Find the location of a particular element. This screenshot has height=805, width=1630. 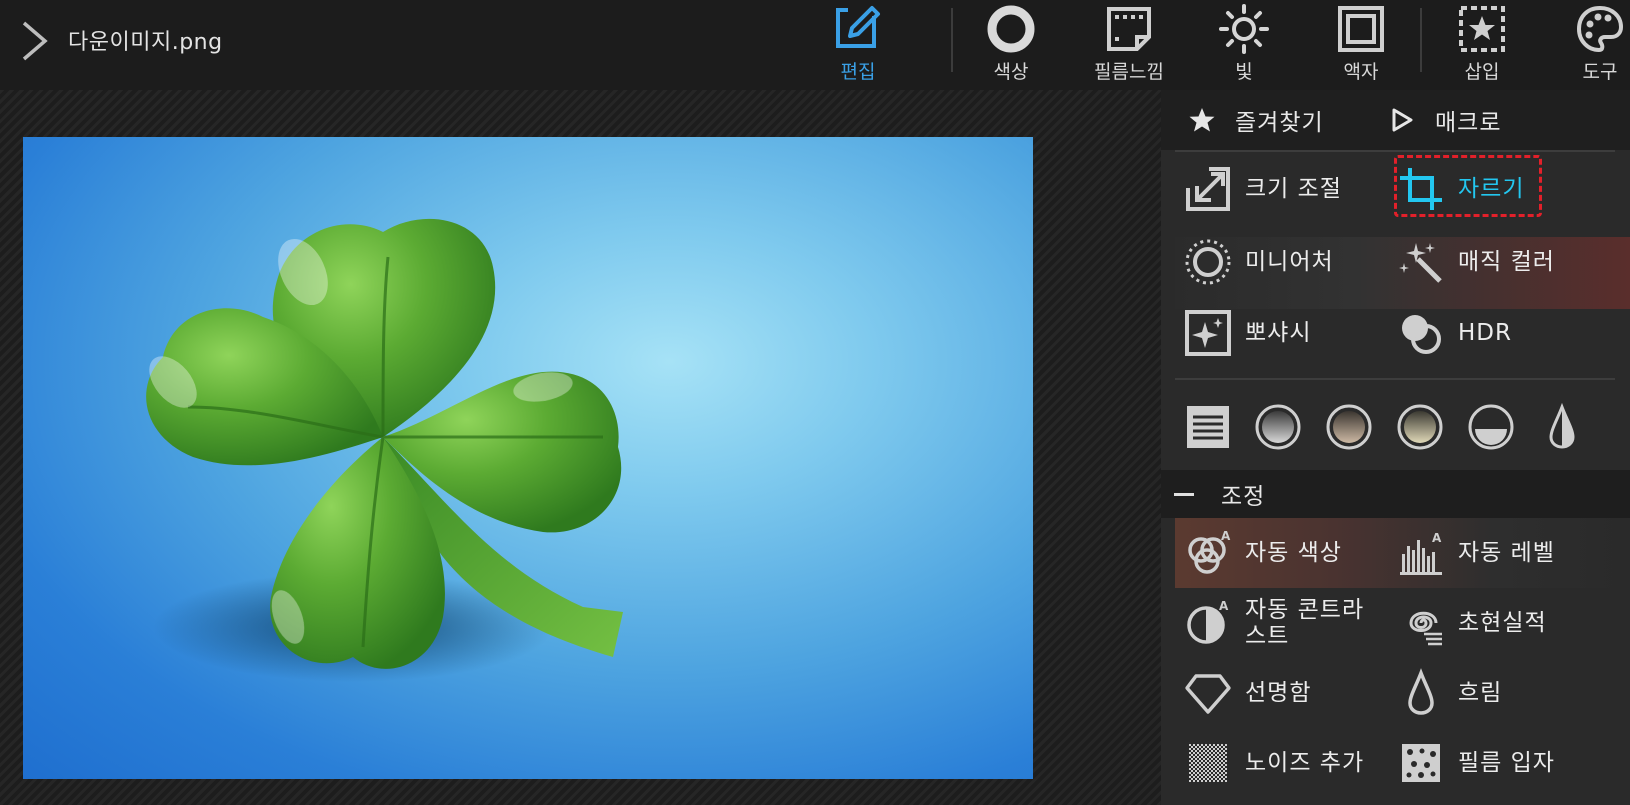

film-grain-tool: 필름 입자 is located at coordinates (1486, 763).